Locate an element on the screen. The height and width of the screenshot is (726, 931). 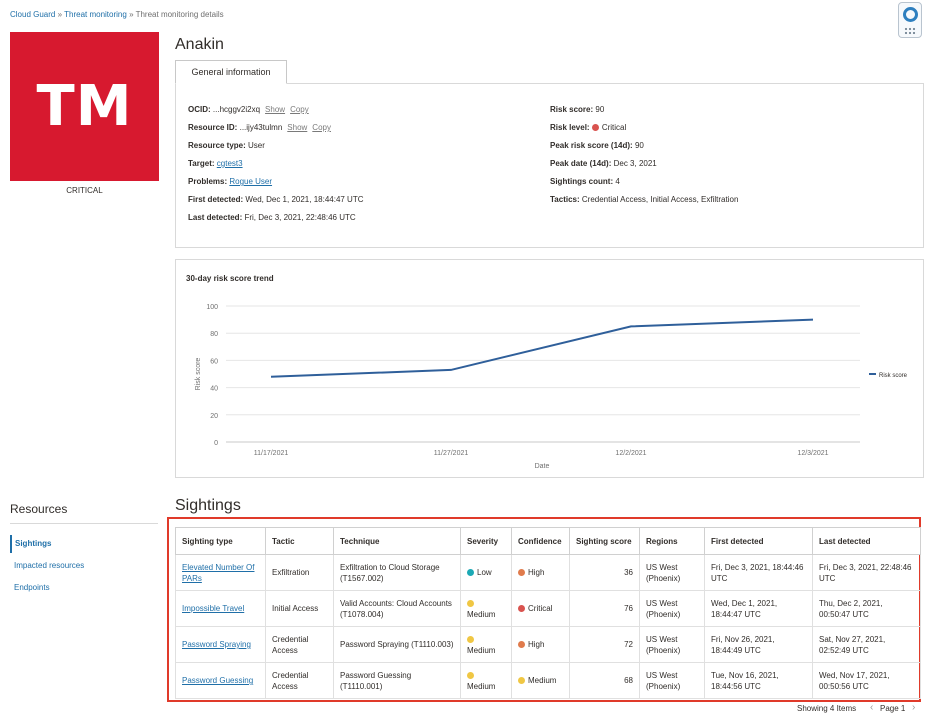
resource-id-copy-link: Copy is located at coordinates (321, 127).